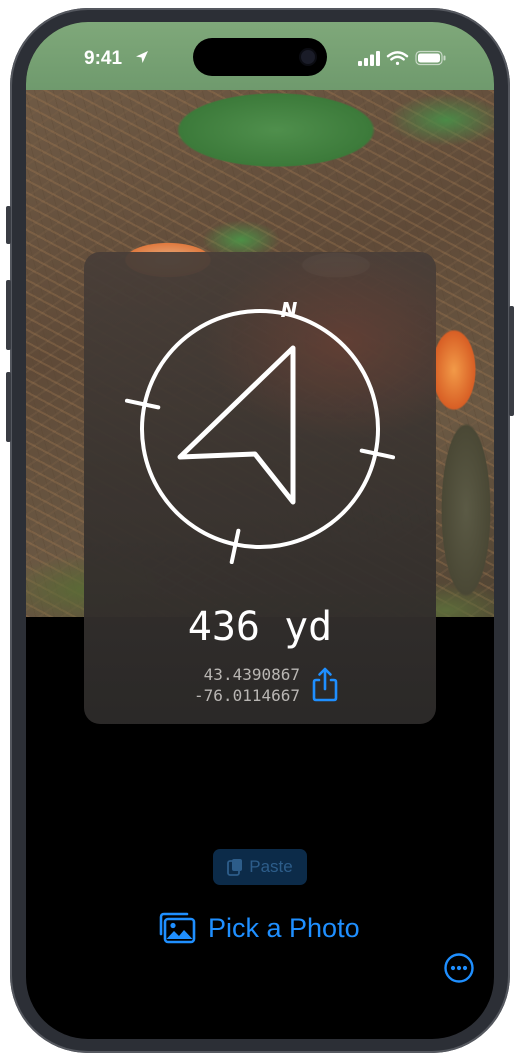  Describe the element at coordinates (260, 627) in the screenshot. I see `distance-value: 436 yd` at that location.